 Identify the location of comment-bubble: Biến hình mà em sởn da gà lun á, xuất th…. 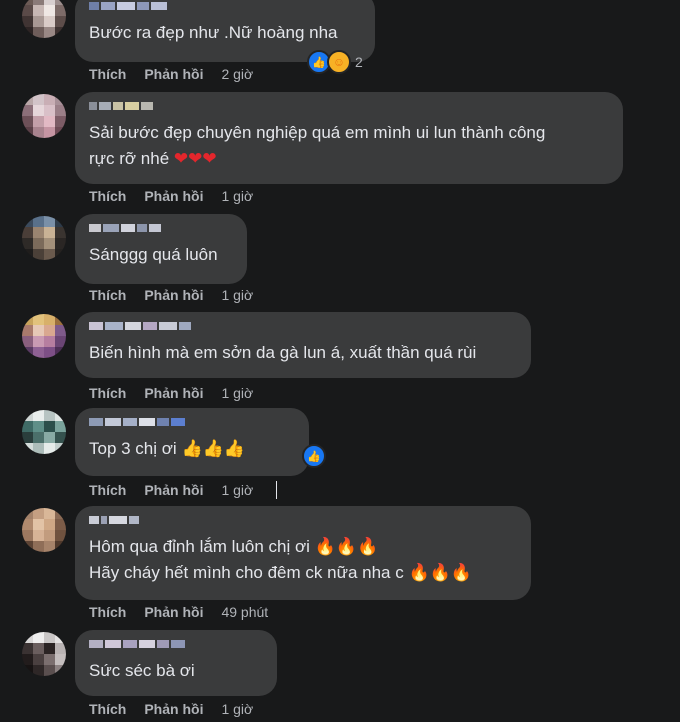
(303, 345).